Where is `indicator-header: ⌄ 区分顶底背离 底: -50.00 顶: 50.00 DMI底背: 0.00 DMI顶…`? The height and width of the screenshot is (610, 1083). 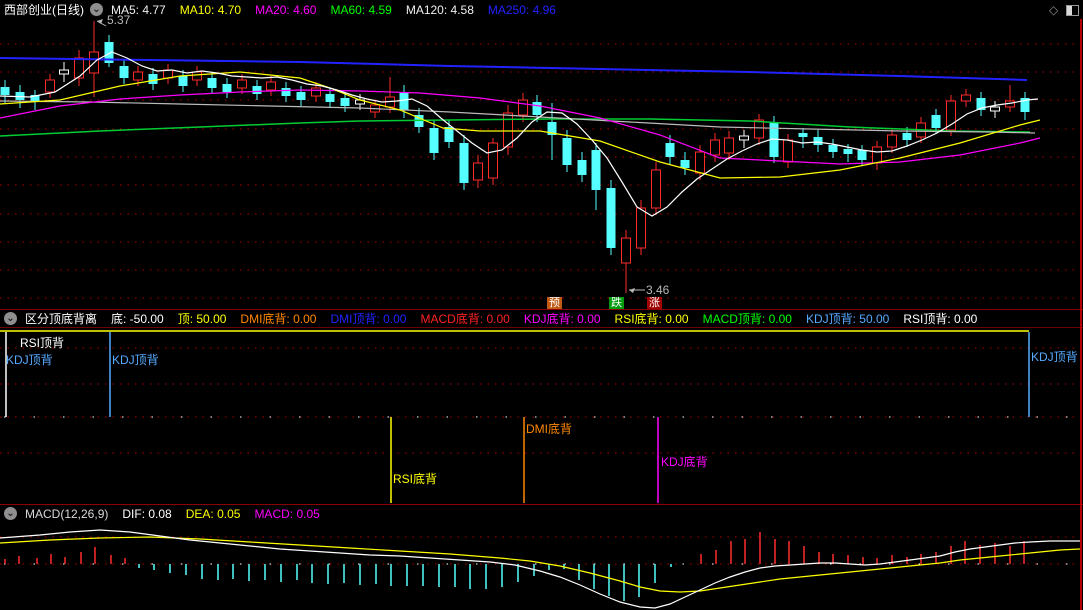 indicator-header: ⌄ 区分顶底背离 底: -50.00 顶: 50.00 DMI底背: 0.00 DMI顶… is located at coordinates (541, 318).